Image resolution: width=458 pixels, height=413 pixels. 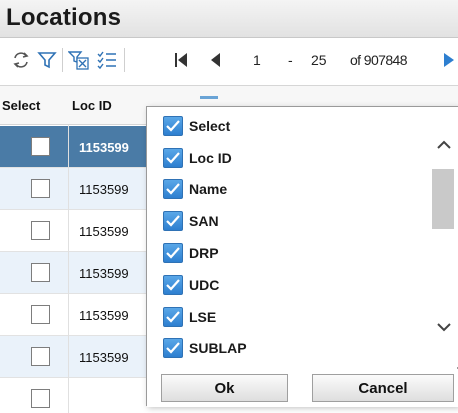 I want to click on pager-range-start: 1, so click(x=257, y=60).